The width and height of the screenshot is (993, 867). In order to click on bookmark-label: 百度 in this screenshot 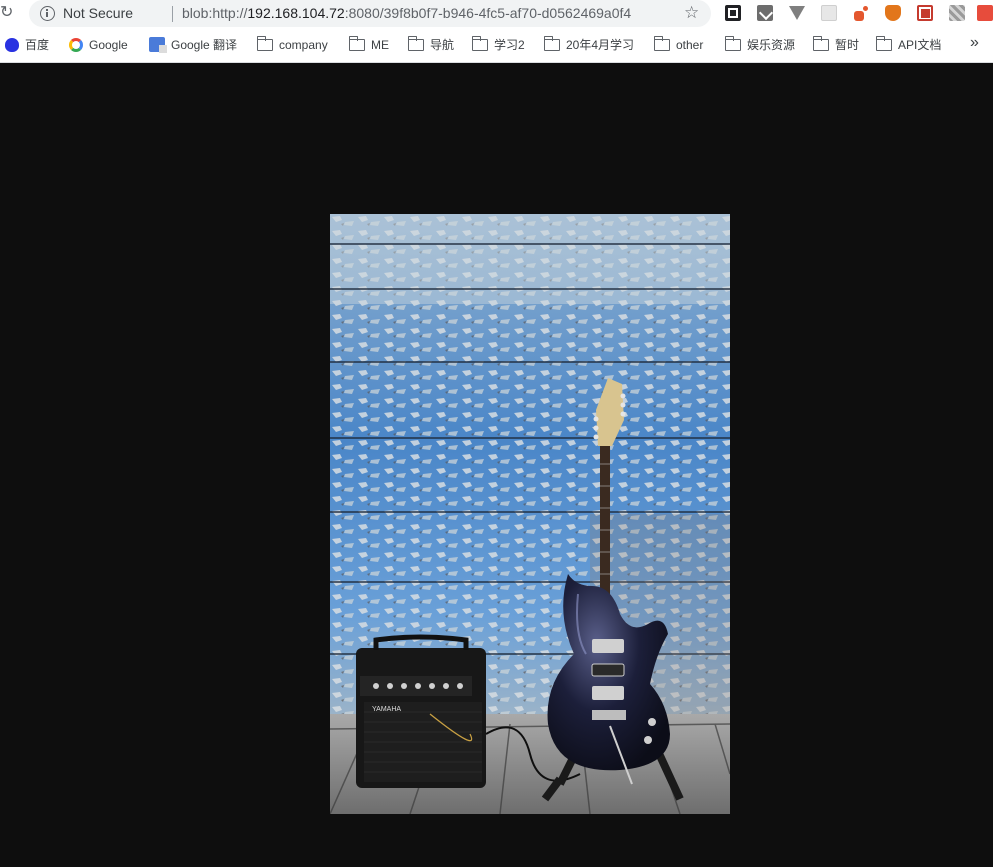, I will do `click(37, 45)`.